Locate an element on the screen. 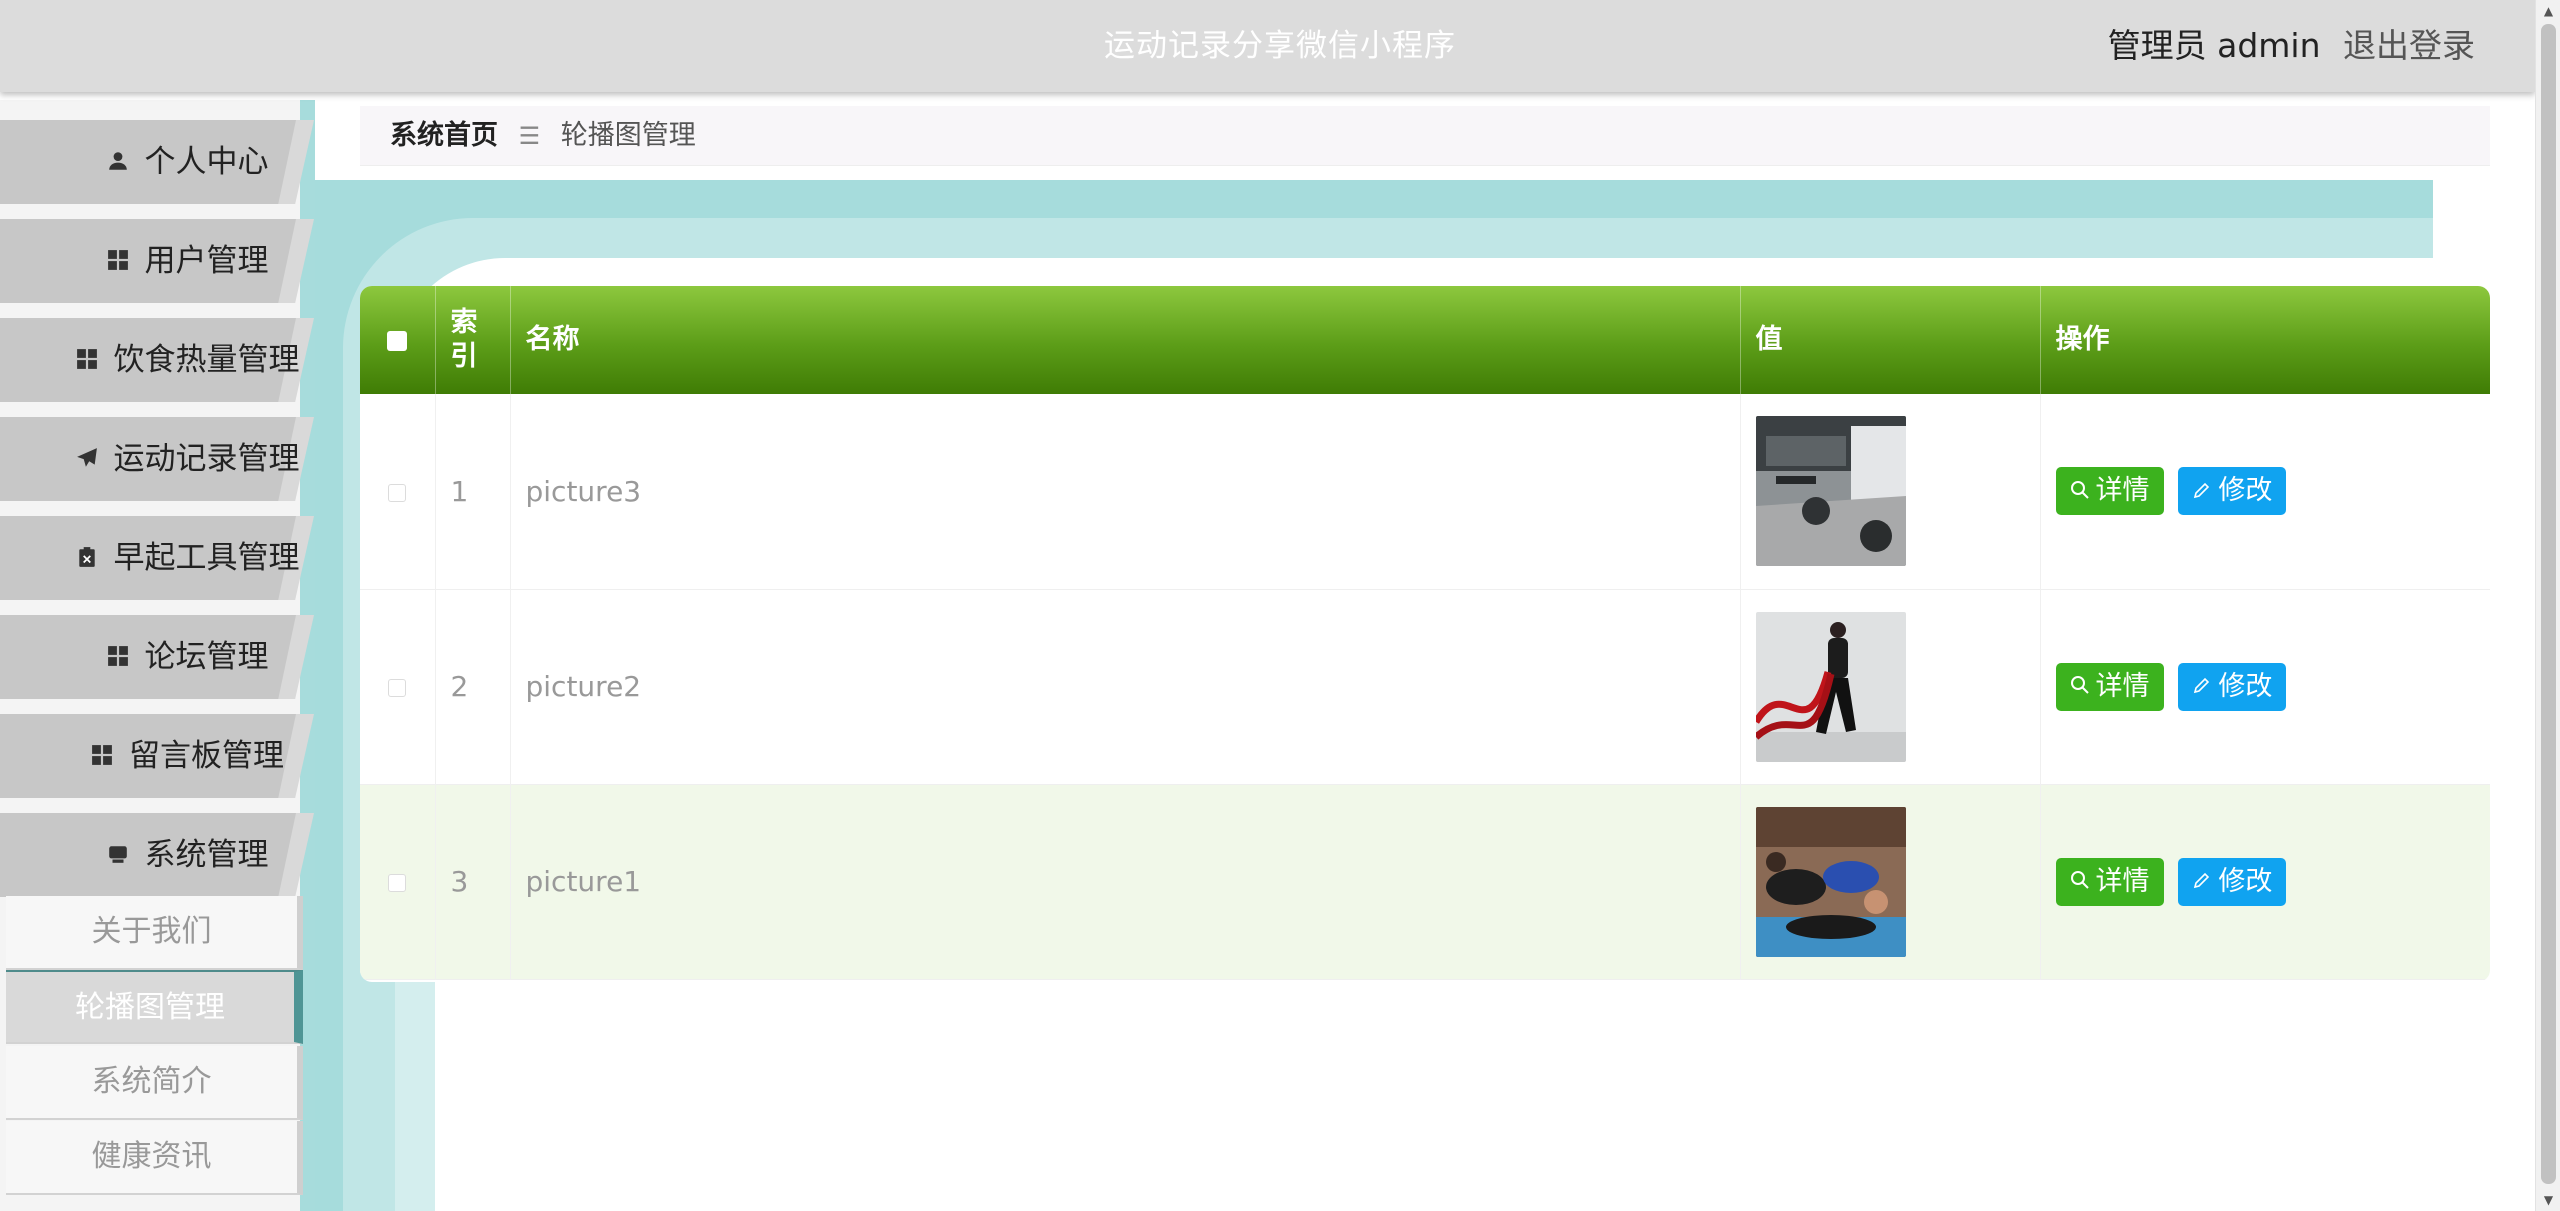  sidebar-item-early-rise-tools: 早起工具管理 is located at coordinates (157, 558).